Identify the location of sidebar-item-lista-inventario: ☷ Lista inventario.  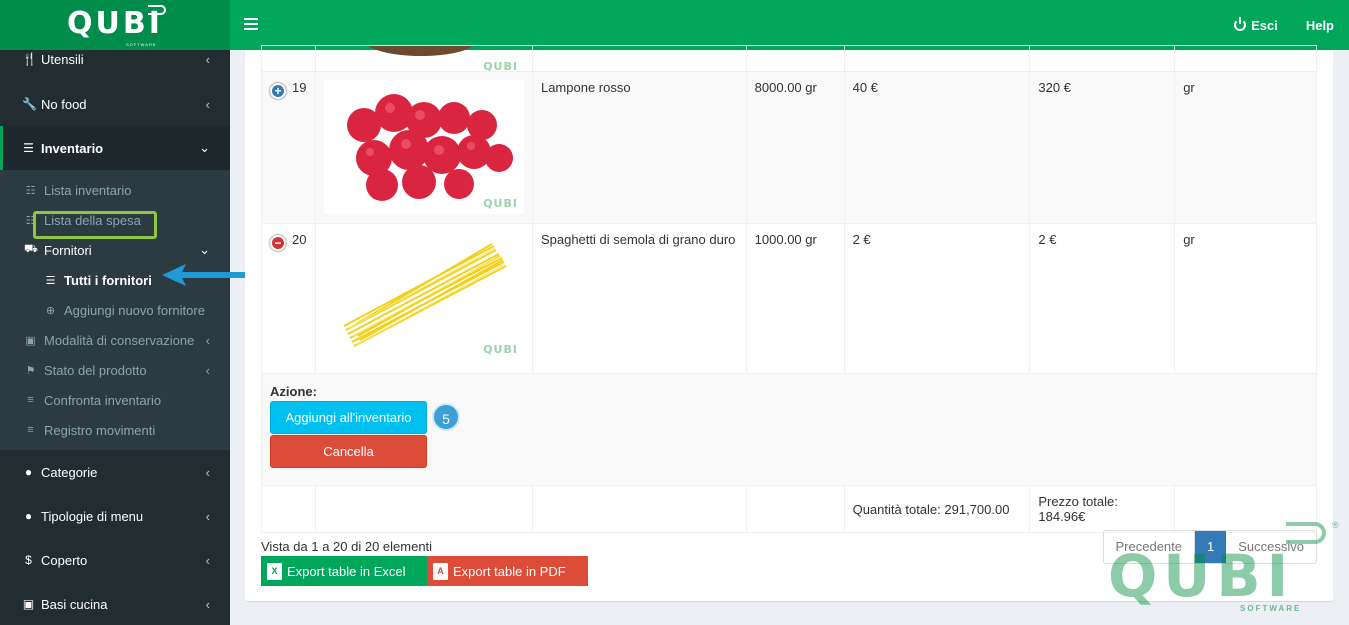
(115, 190).